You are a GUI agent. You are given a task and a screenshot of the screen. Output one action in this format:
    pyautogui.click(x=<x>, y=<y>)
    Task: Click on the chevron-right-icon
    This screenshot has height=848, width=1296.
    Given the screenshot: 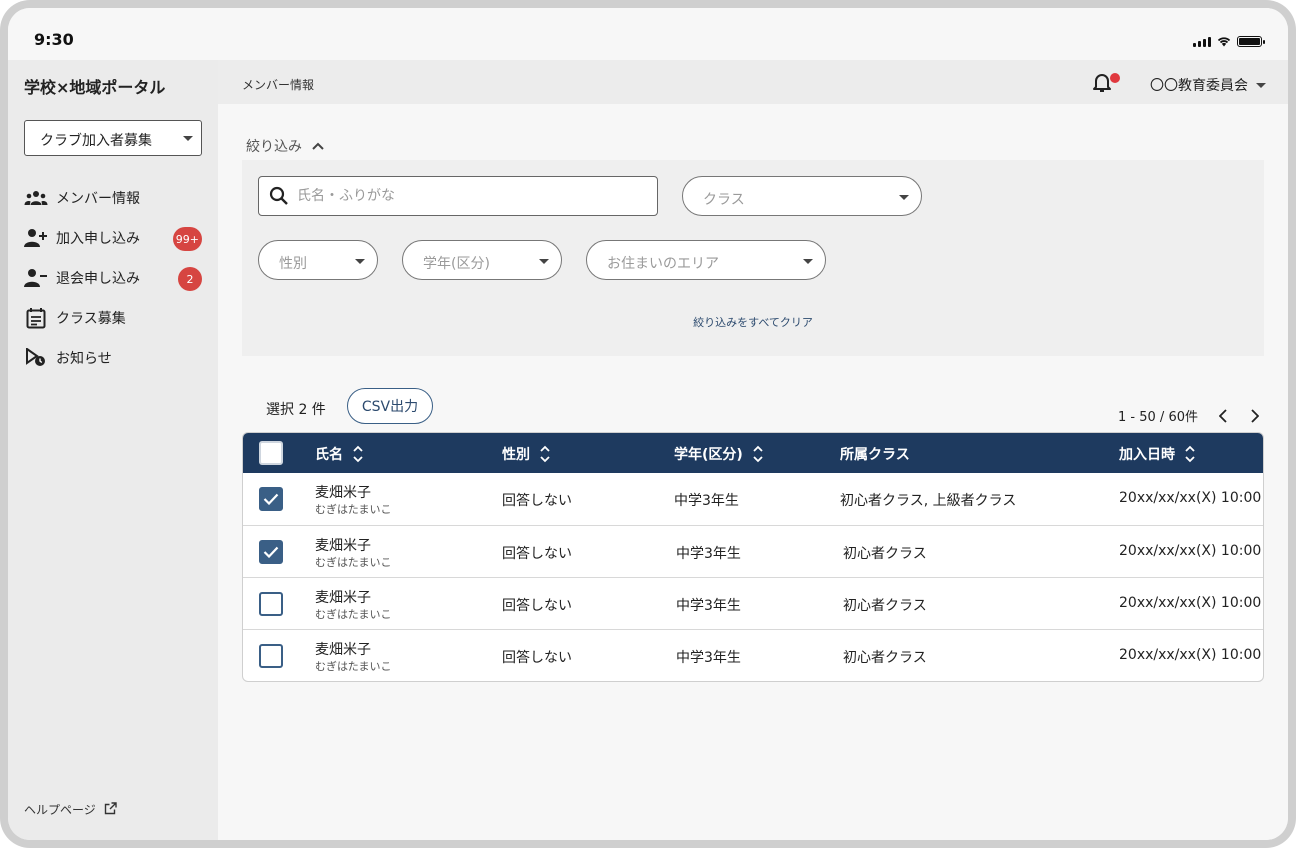 What is the action you would take?
    pyautogui.click(x=1255, y=415)
    